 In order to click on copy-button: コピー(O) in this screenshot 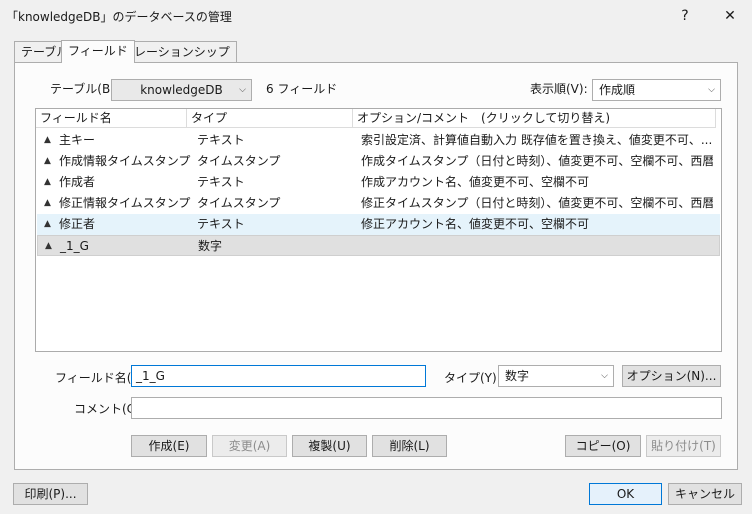, I will do `click(603, 446)`.